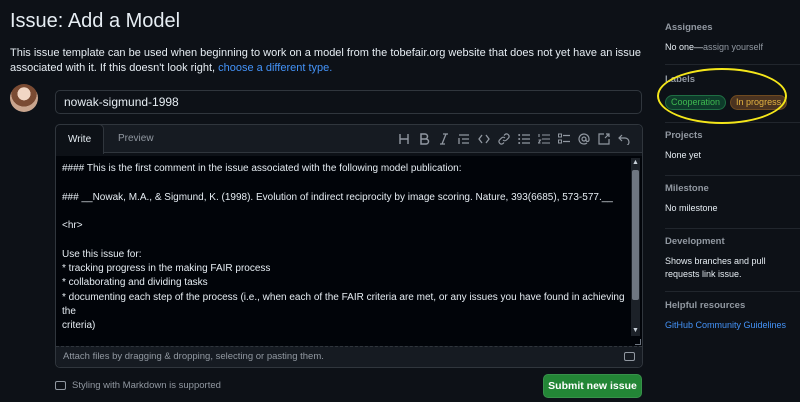 Image resolution: width=800 pixels, height=402 pixels. I want to click on choose-different-type-link: choose a different type., so click(275, 68).